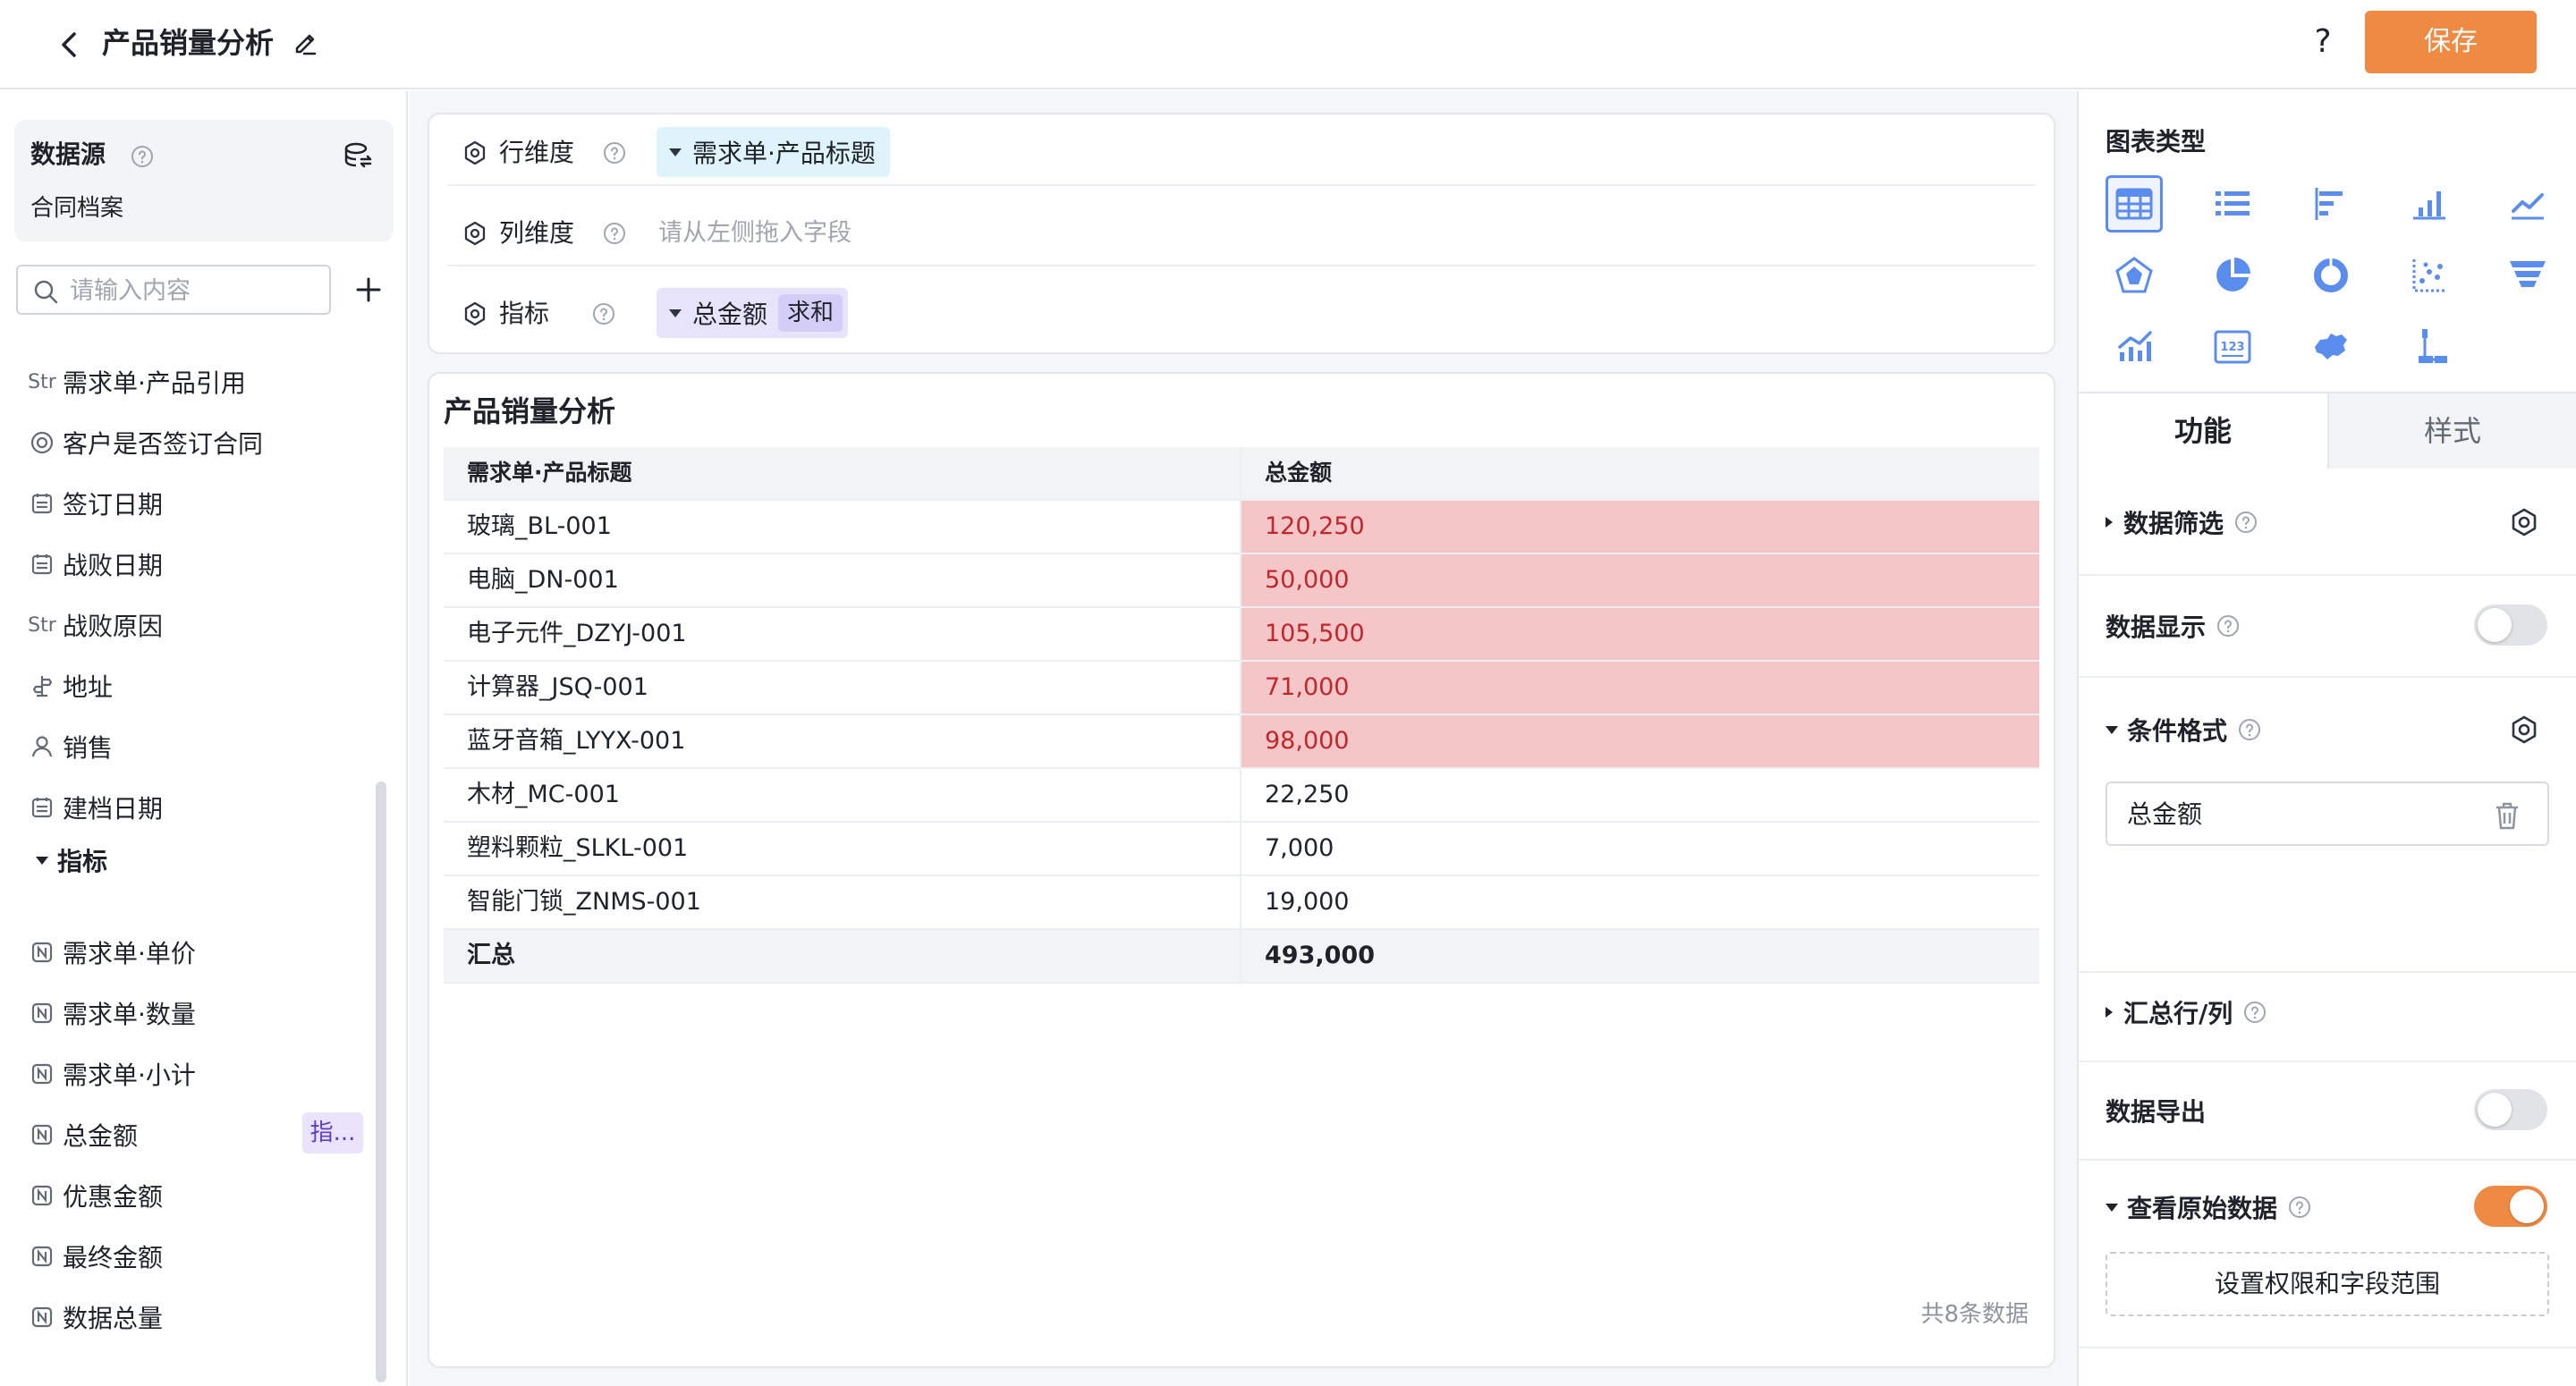 This screenshot has width=2576, height=1386. Describe the element at coordinates (197, 685) in the screenshot. I see `field-item: 地址` at that location.